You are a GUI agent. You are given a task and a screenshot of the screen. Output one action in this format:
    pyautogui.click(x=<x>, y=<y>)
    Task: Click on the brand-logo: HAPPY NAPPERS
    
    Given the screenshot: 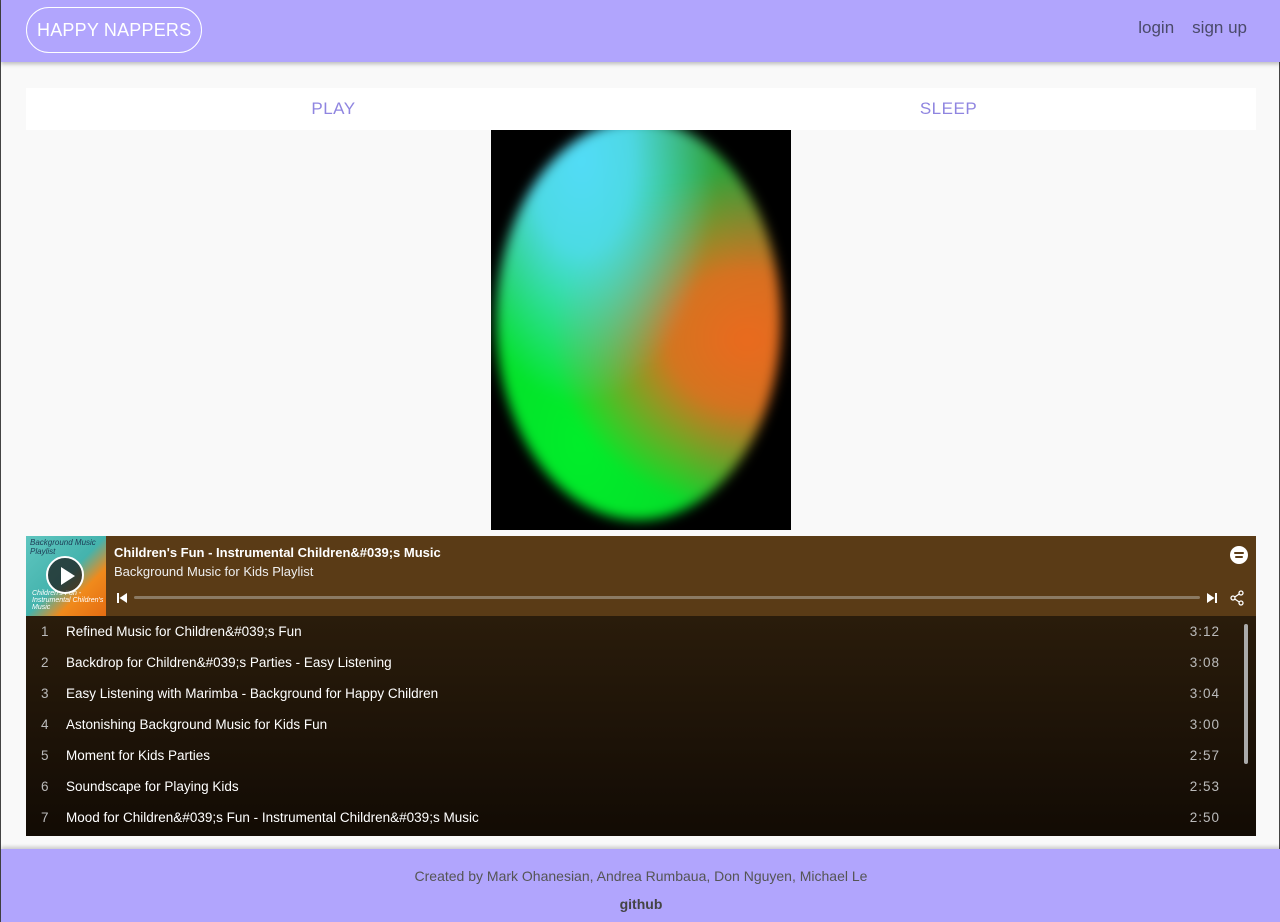 What is the action you would take?
    pyautogui.click(x=114, y=30)
    